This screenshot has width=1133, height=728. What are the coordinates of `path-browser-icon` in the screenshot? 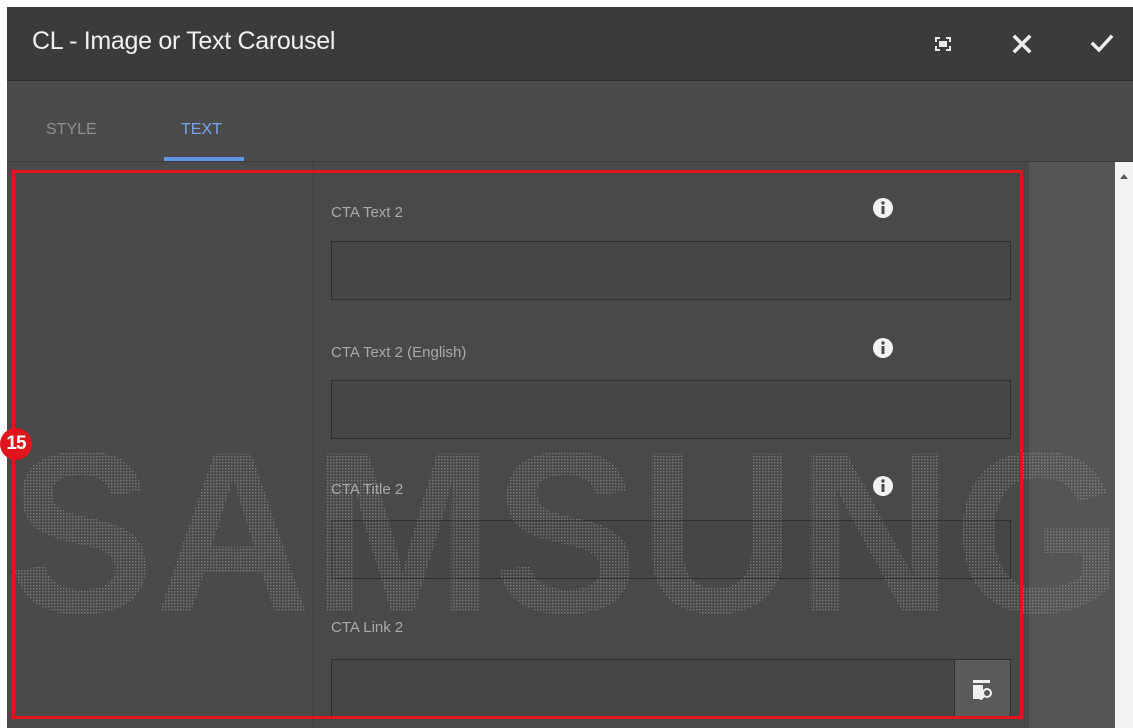 It's located at (982, 690).